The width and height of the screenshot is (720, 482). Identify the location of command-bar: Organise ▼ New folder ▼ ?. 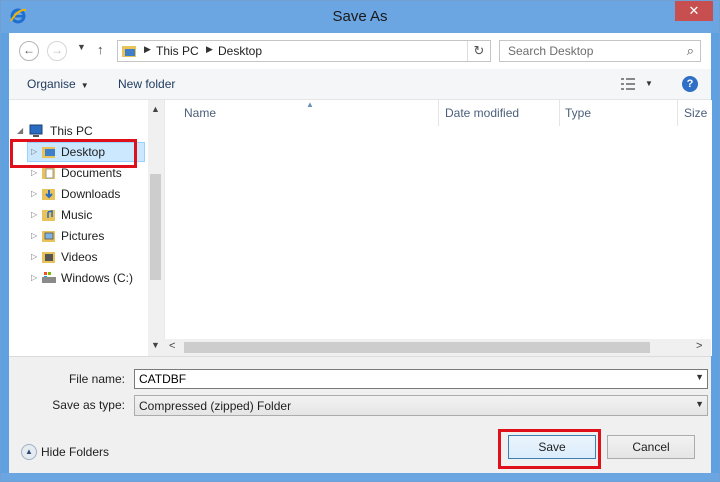
(360, 84).